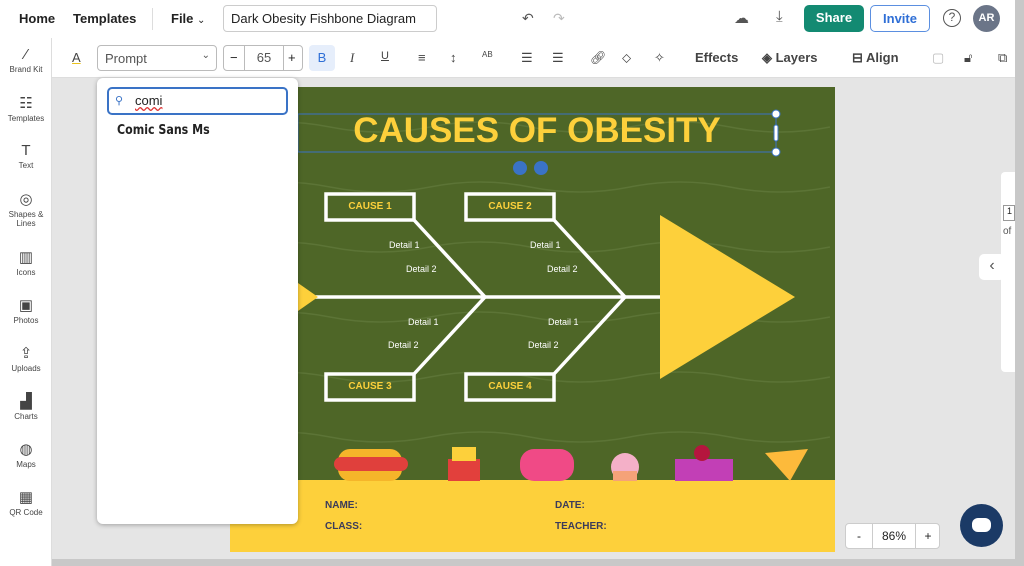 This screenshot has width=1024, height=566. I want to click on sidebar-item-shapes: ◎ Shapes & Lines, so click(26, 209).